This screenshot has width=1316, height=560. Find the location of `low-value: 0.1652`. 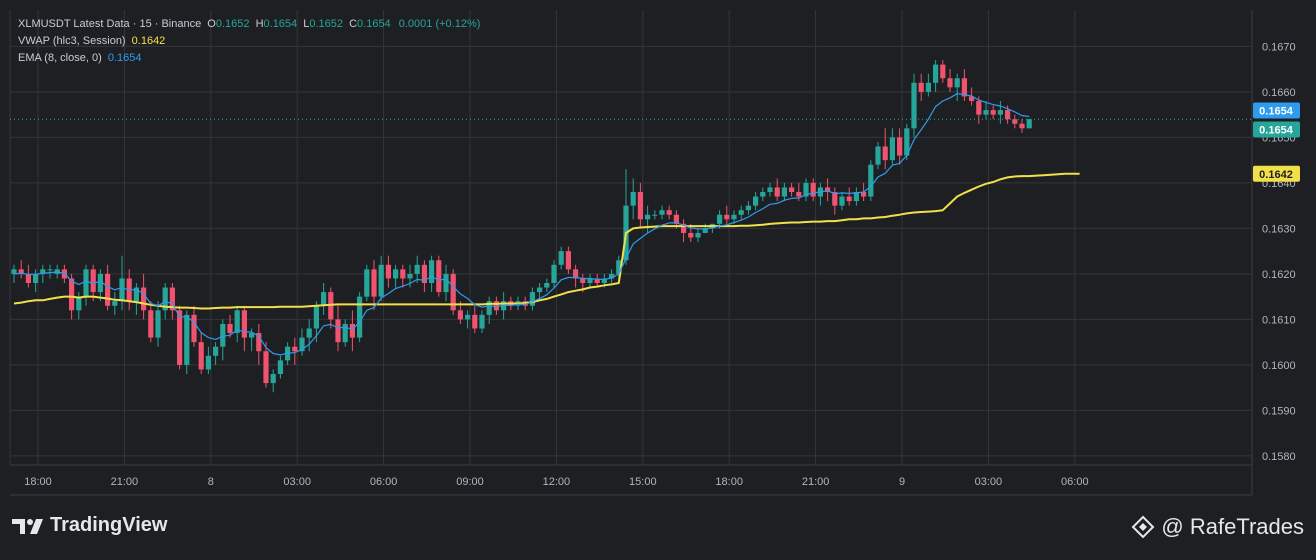

low-value: 0.1652 is located at coordinates (326, 24).